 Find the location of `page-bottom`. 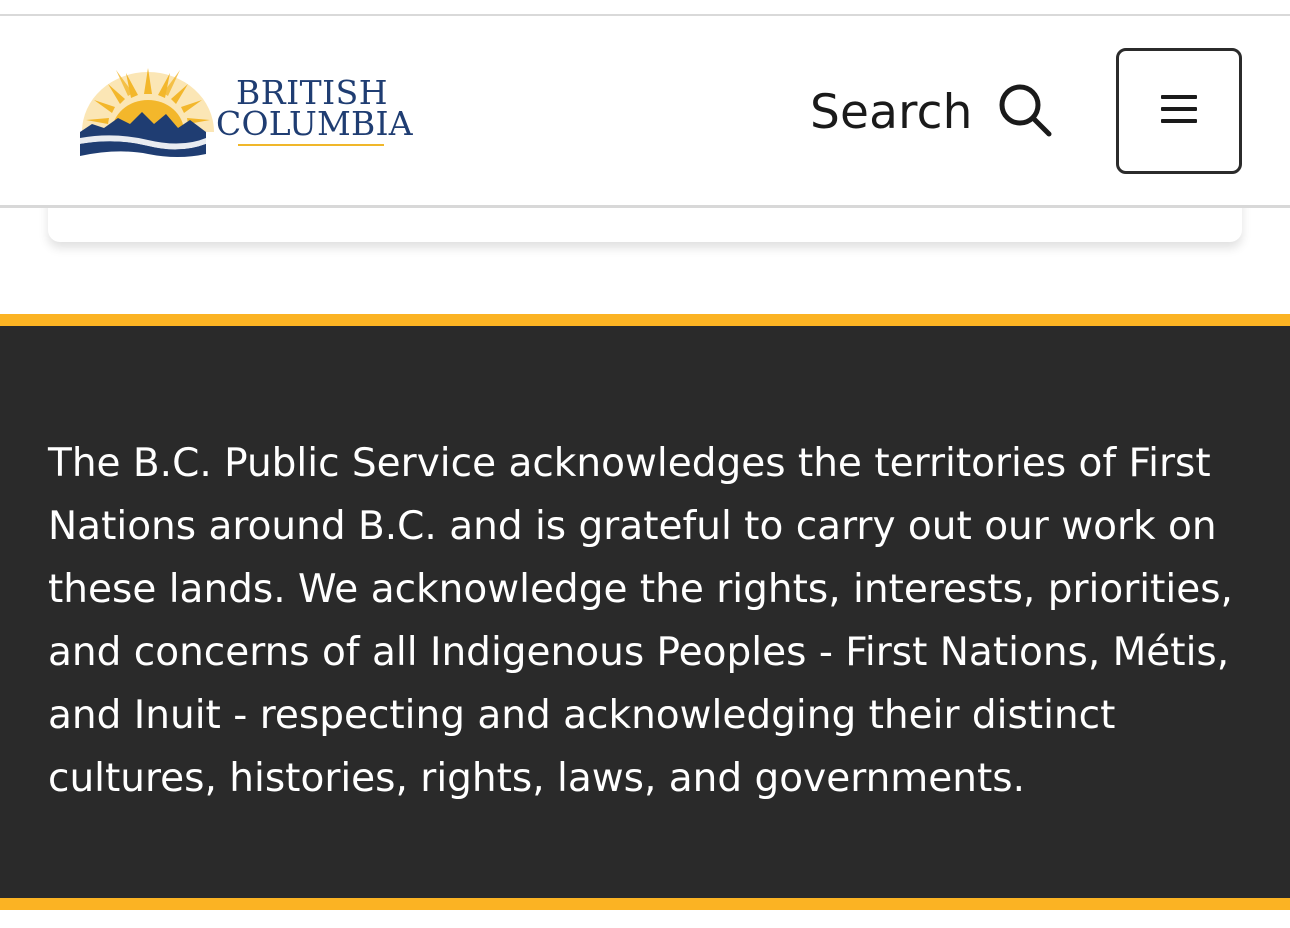

page-bottom is located at coordinates (645, 919).